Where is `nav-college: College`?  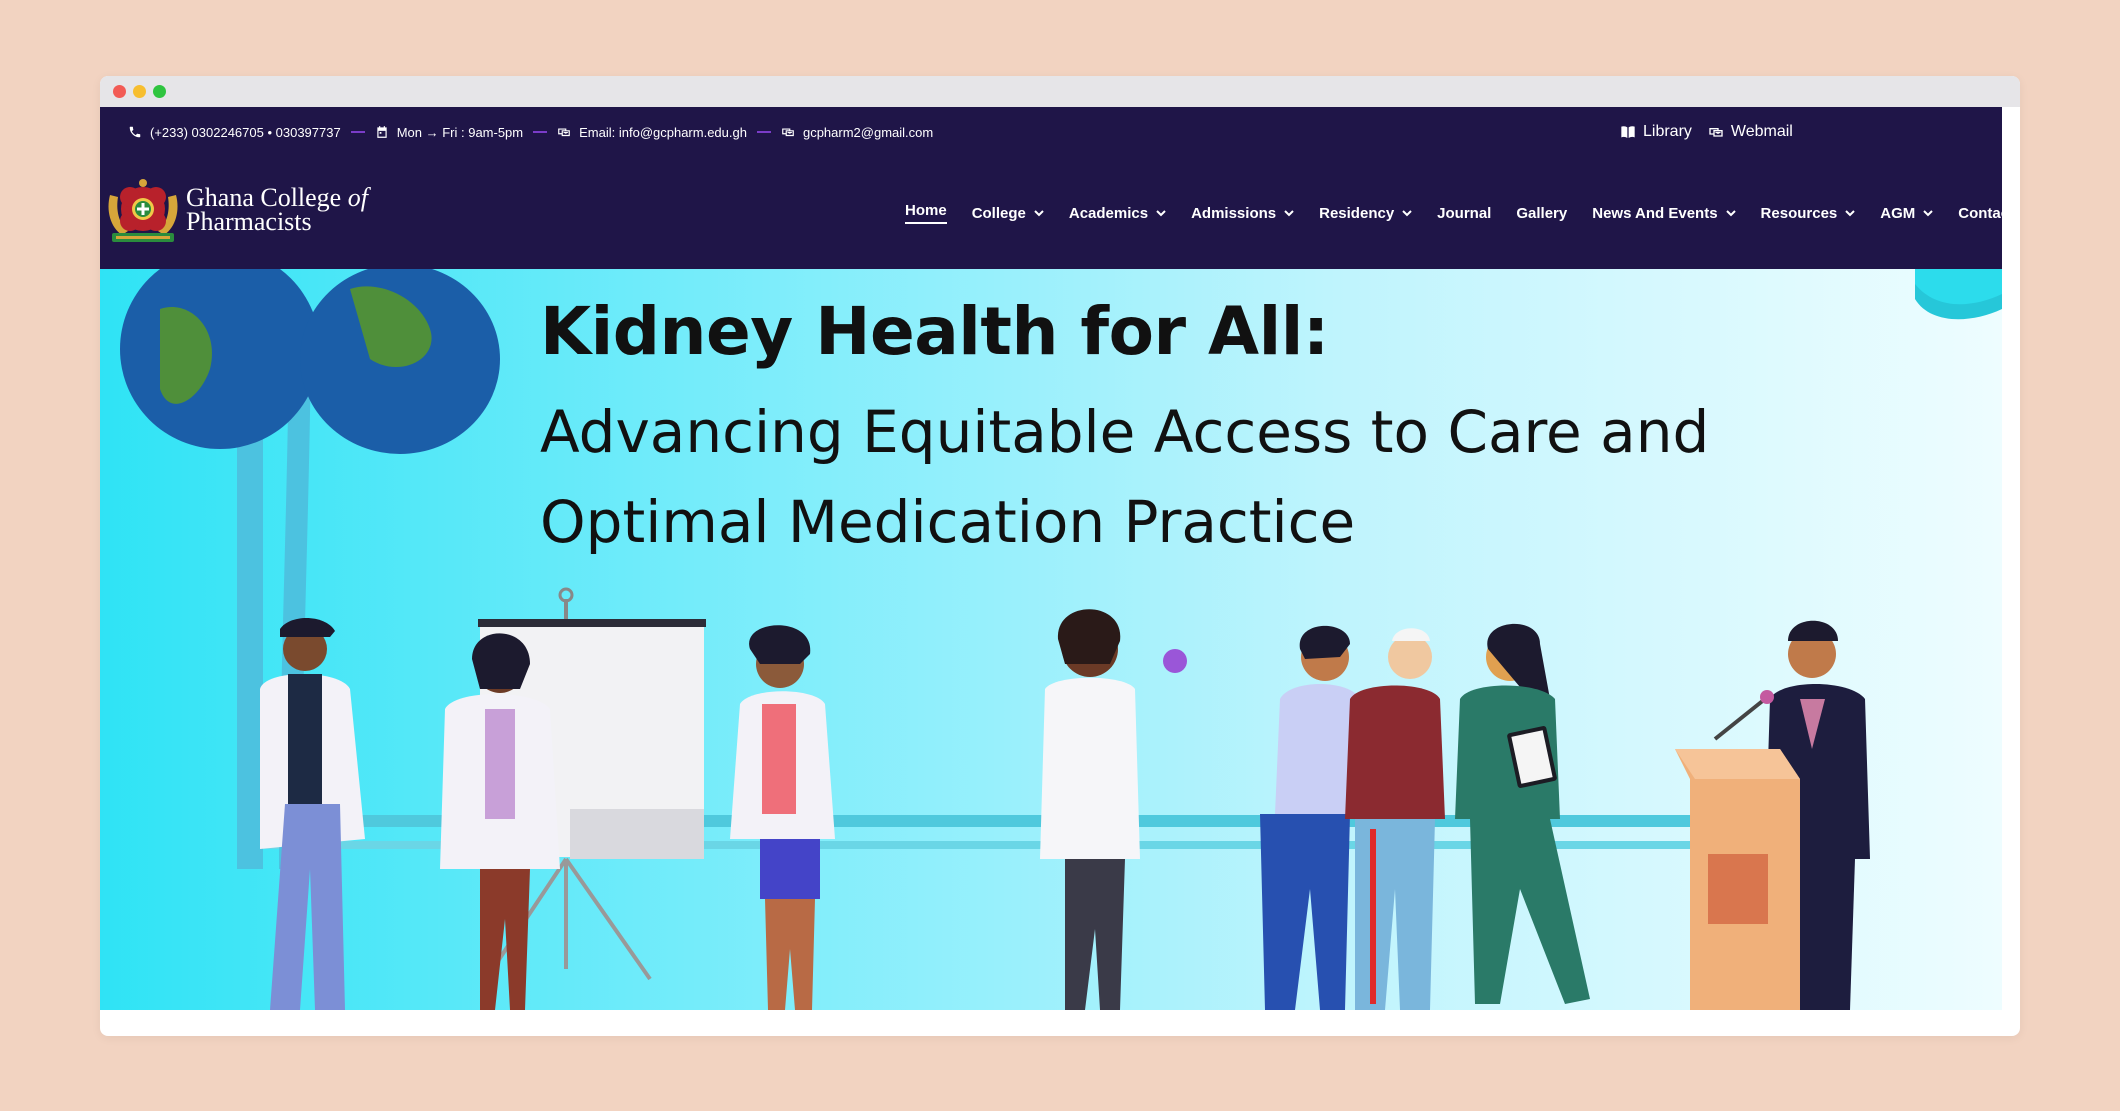
nav-college: College is located at coordinates (1008, 213).